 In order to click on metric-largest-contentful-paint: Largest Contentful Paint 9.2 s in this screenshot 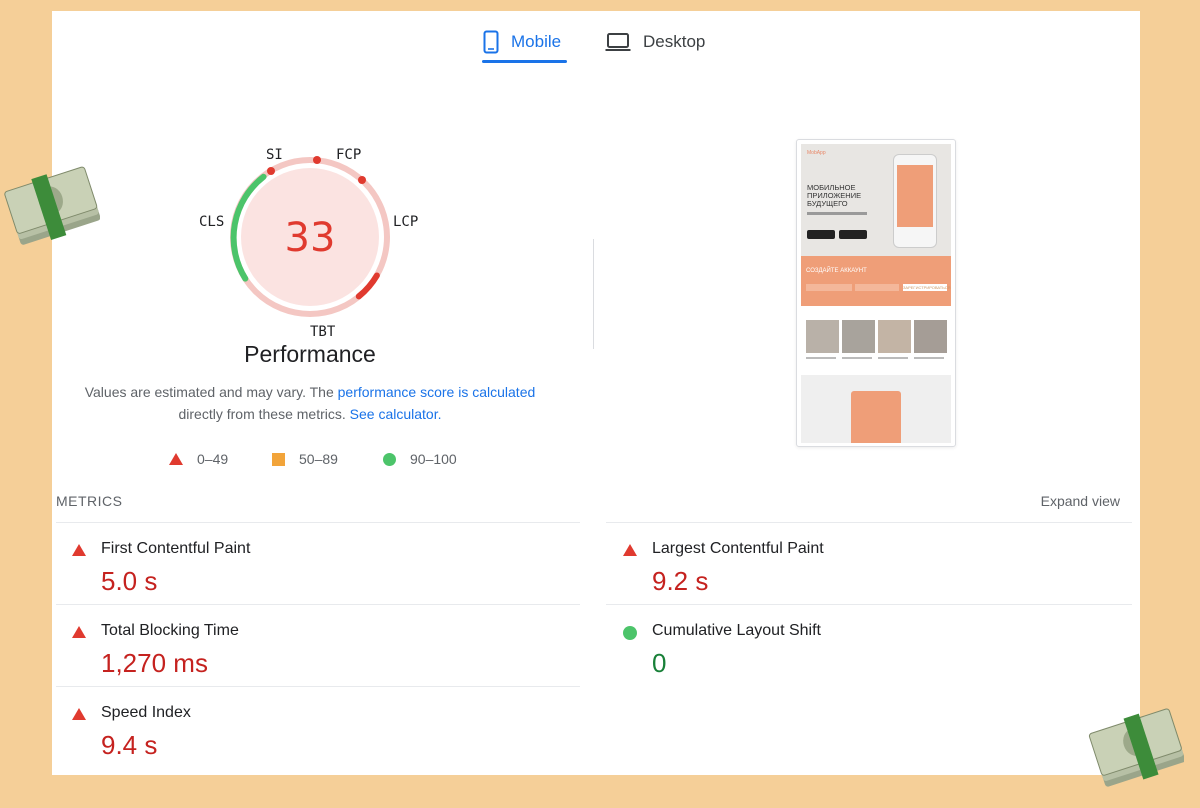, I will do `click(867, 566)`.